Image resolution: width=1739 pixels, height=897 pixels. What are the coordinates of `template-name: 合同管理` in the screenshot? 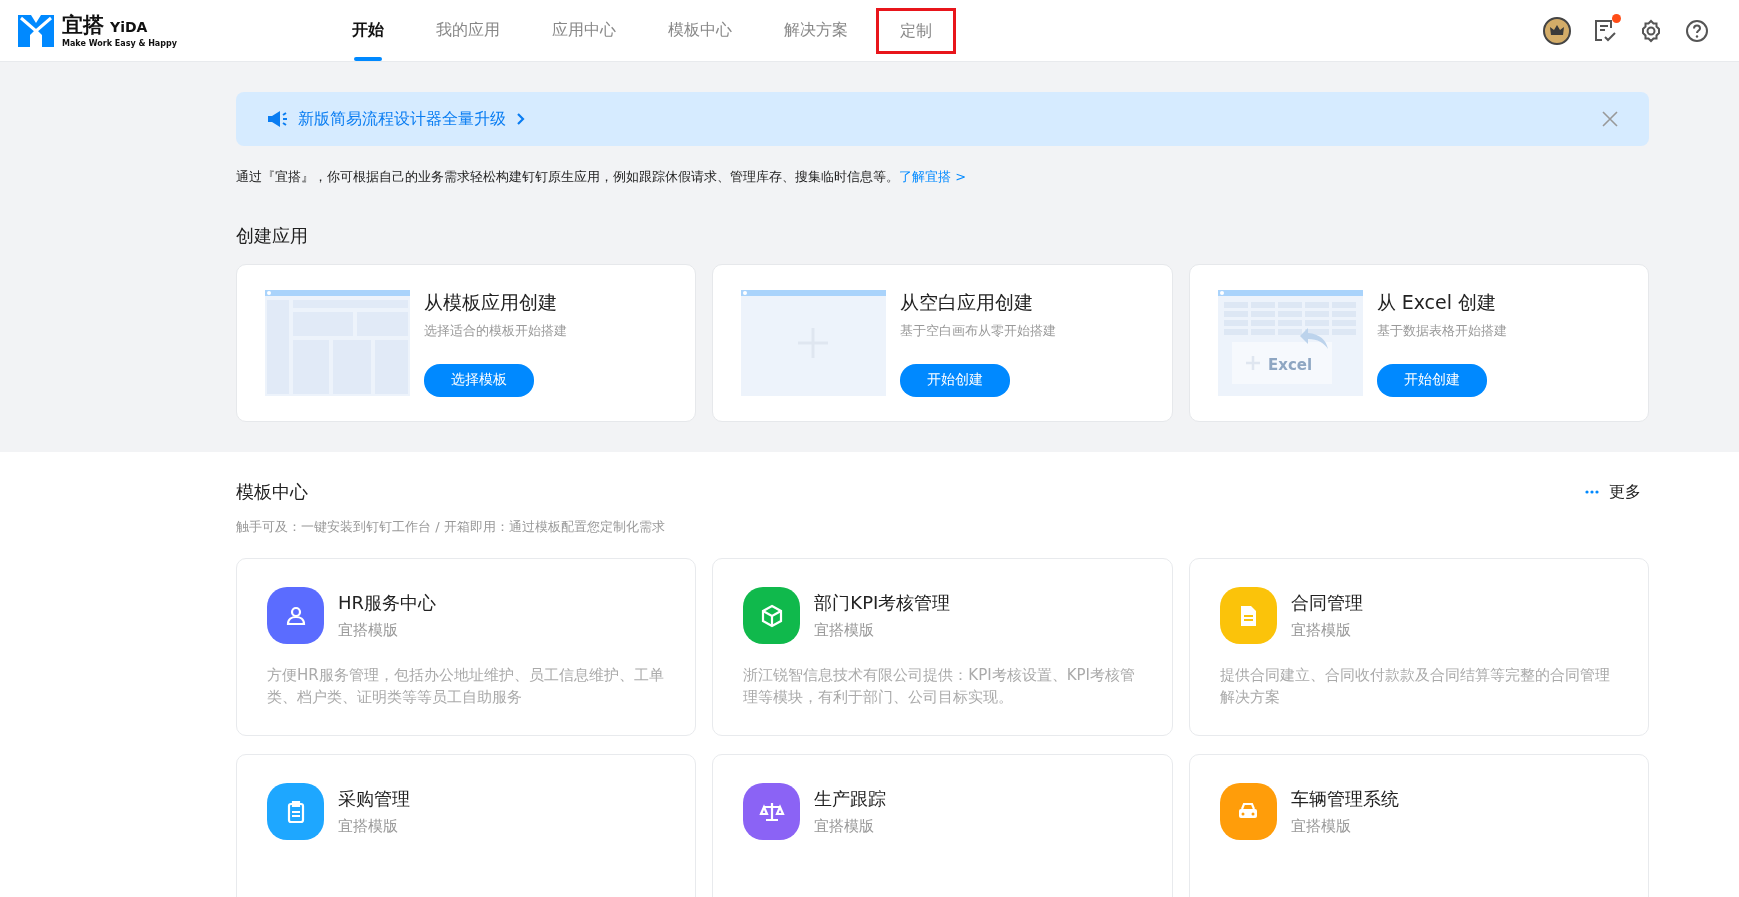 It's located at (1326, 603).